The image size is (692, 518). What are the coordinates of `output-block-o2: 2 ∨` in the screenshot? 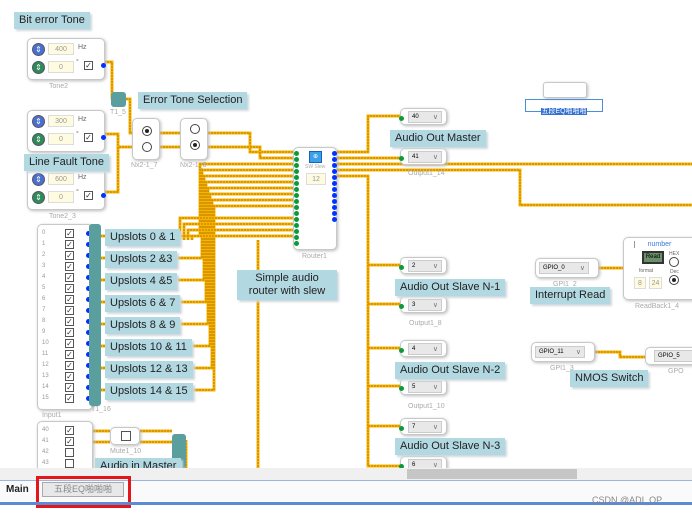 It's located at (423, 265).